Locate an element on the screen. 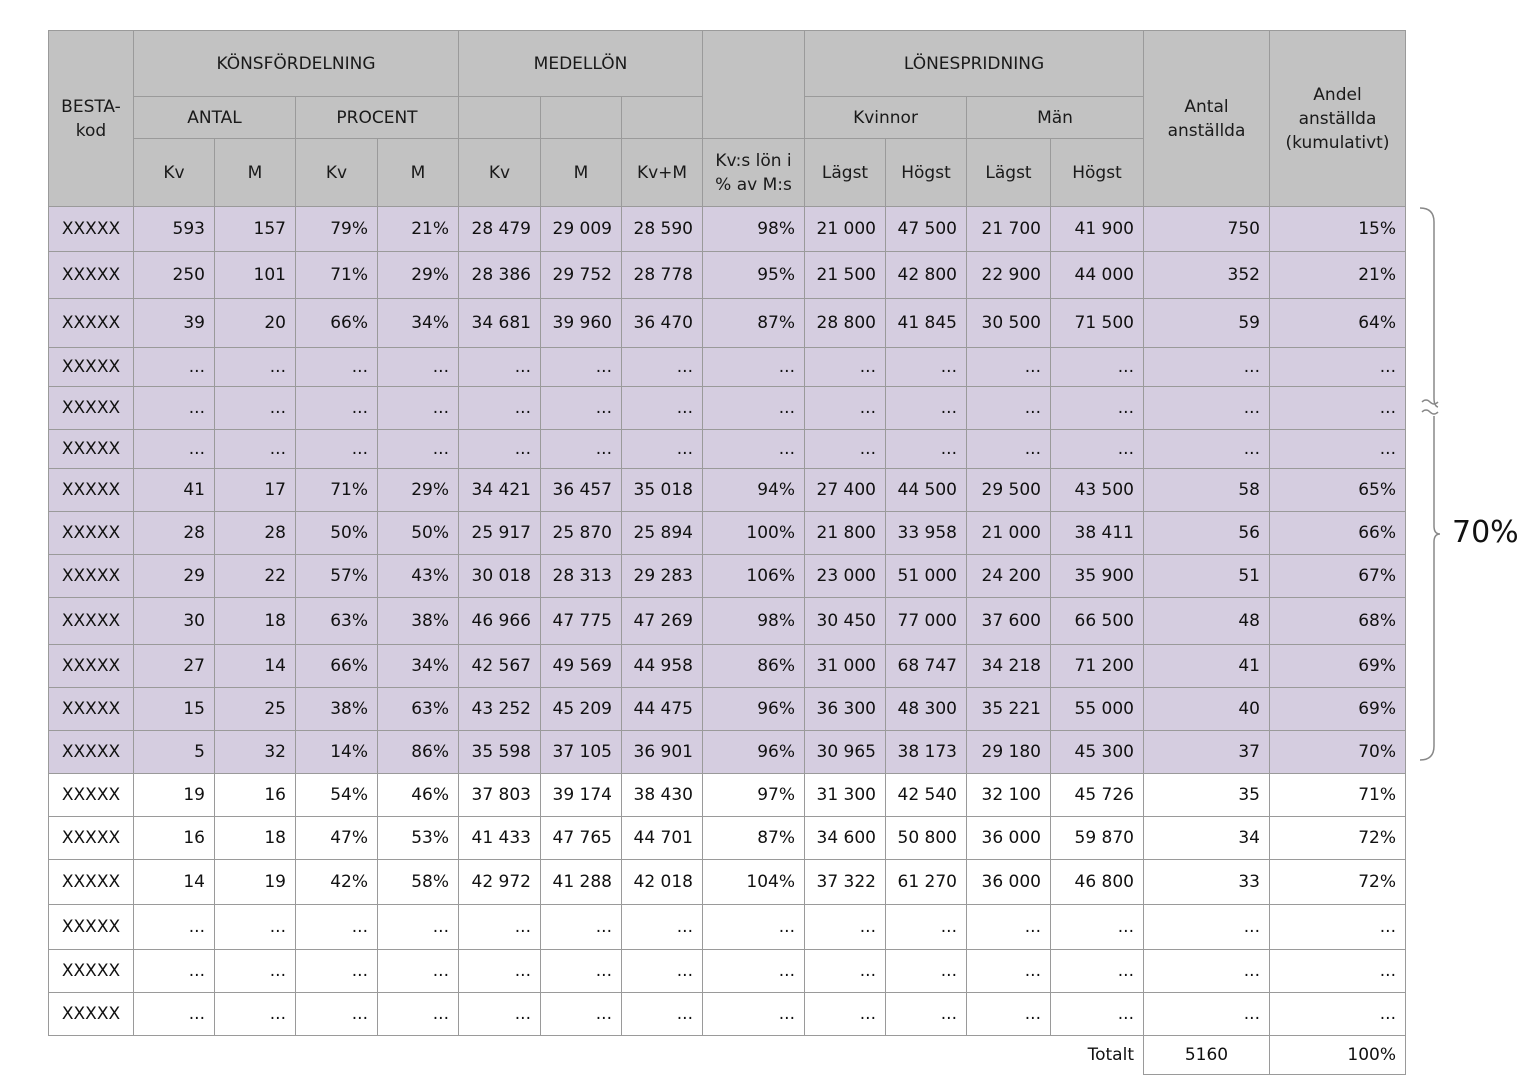 Image resolution: width=1532 pixels, height=1089 pixels. table-cell: 5 is located at coordinates (174, 752).